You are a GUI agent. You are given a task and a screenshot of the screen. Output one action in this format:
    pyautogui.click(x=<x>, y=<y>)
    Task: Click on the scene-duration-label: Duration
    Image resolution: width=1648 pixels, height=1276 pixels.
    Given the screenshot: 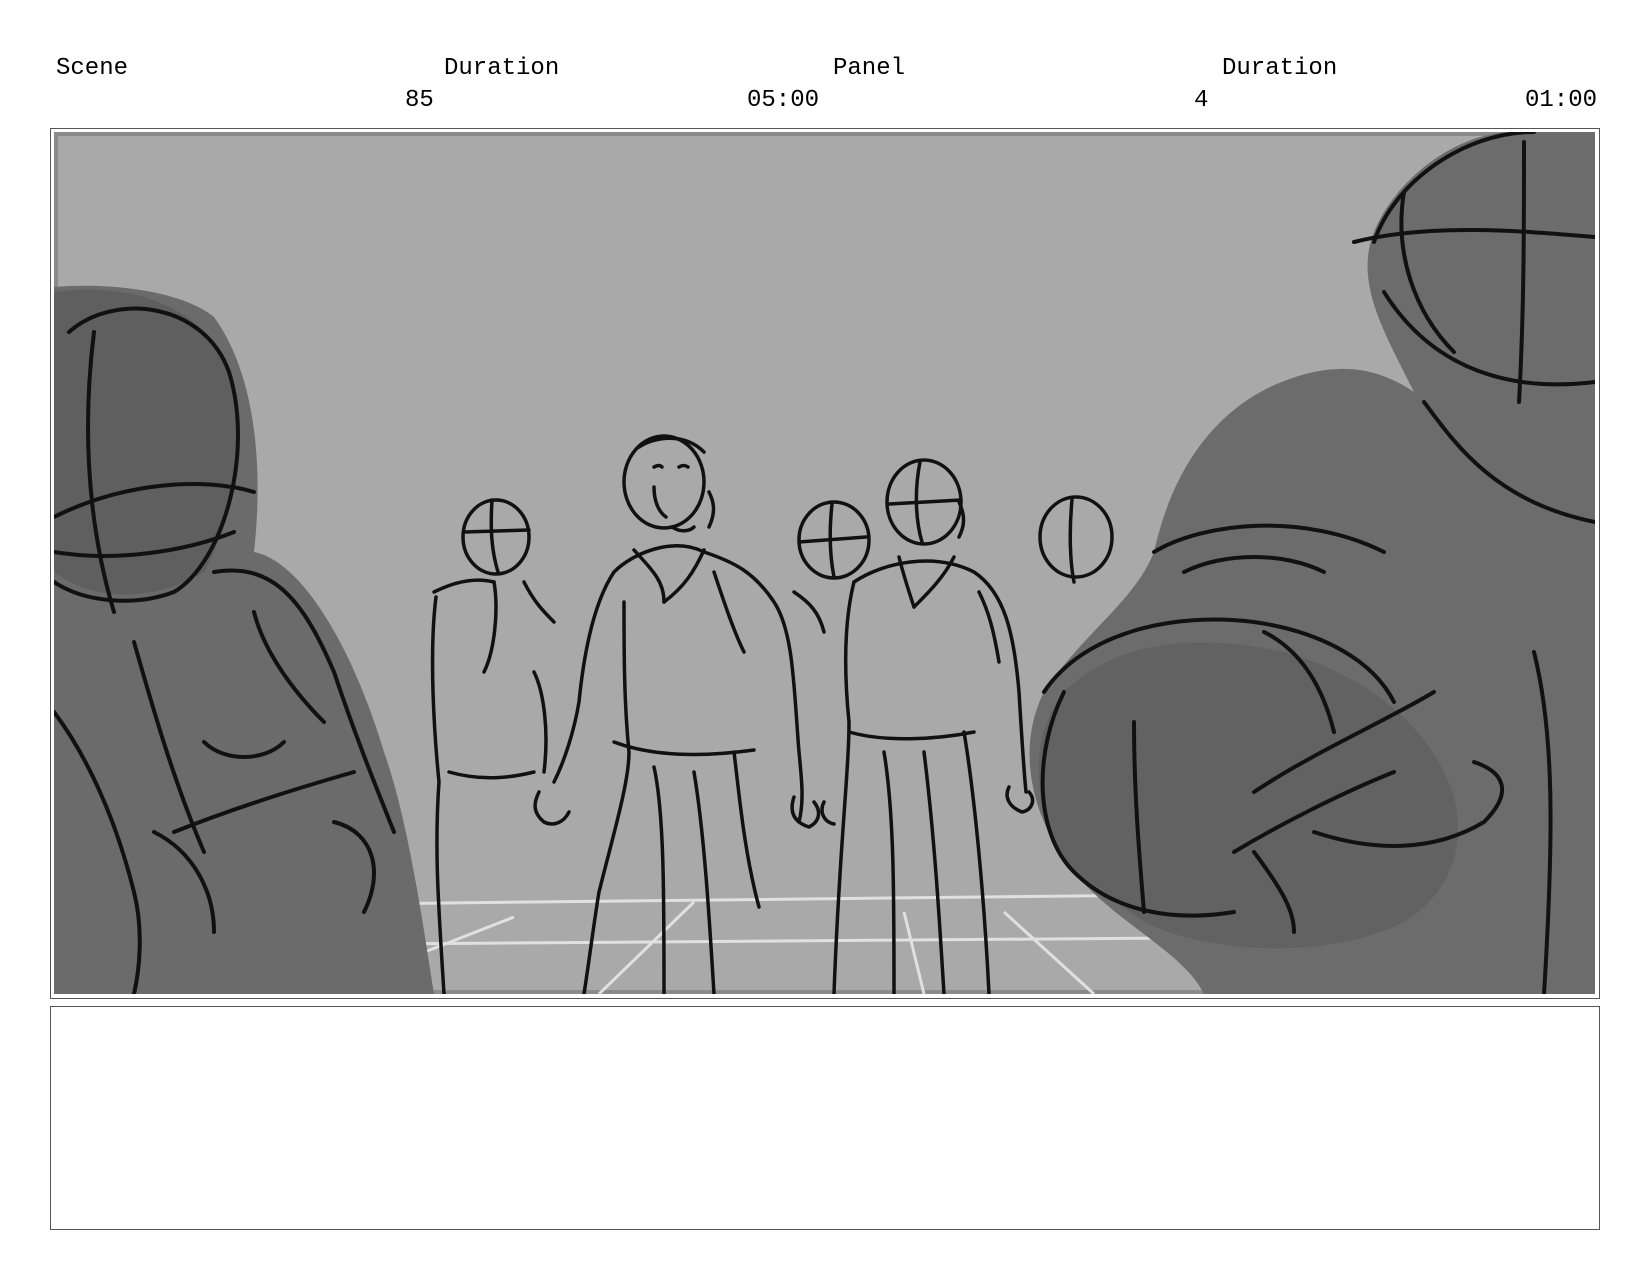 What is the action you would take?
    pyautogui.click(x=502, y=68)
    